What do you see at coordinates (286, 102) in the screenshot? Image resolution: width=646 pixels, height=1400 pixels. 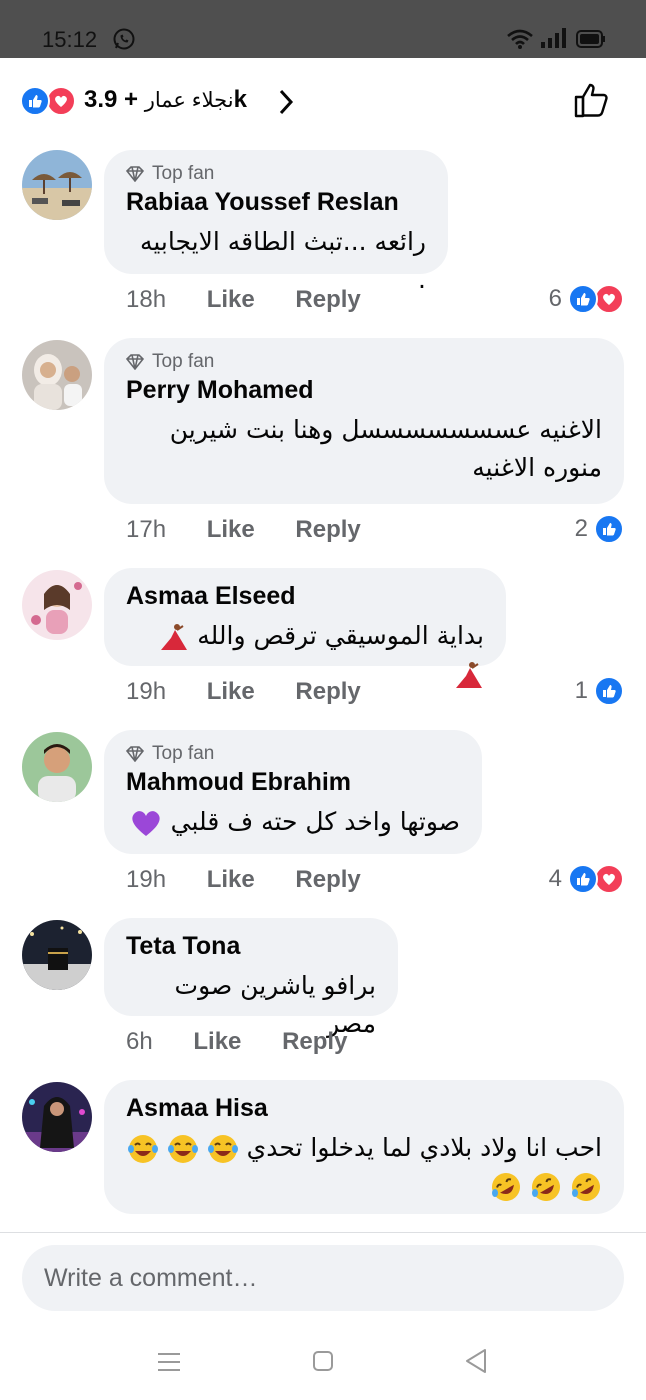 I see `chevron-right-icon` at bounding box center [286, 102].